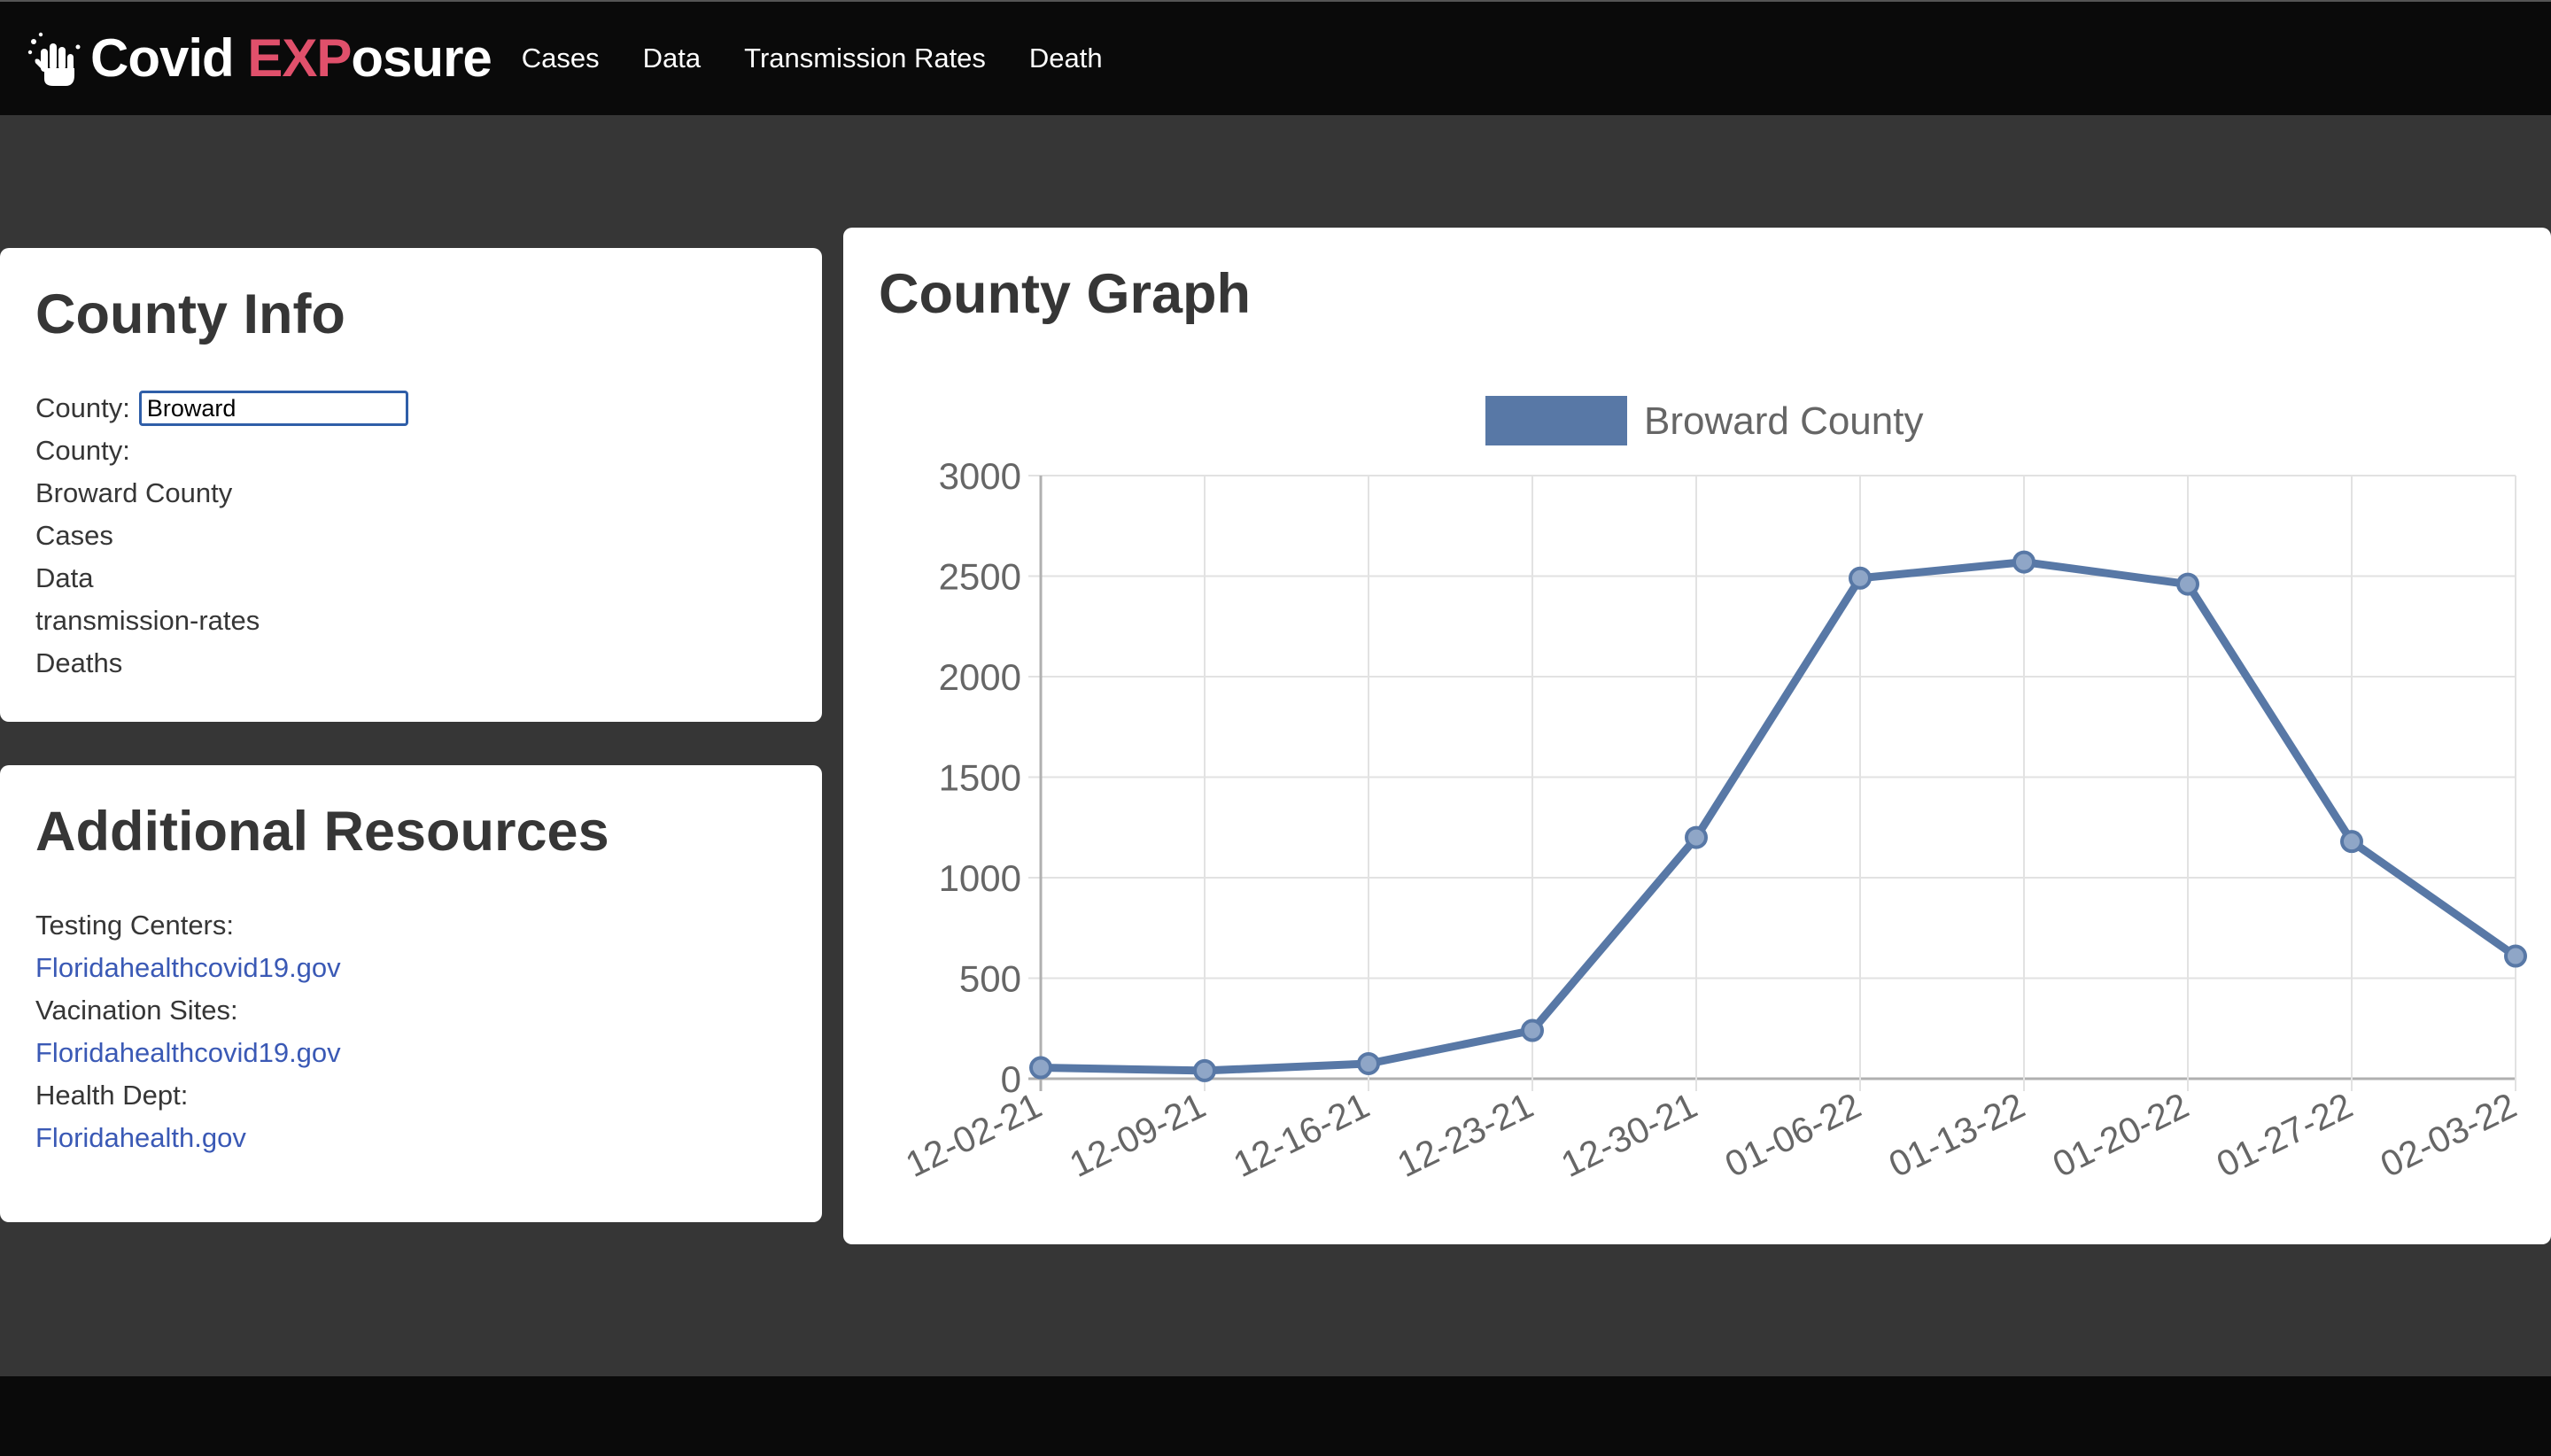 Image resolution: width=2551 pixels, height=1456 pixels. What do you see at coordinates (980, 778) in the screenshot?
I see `y-tick-label: 1500` at bounding box center [980, 778].